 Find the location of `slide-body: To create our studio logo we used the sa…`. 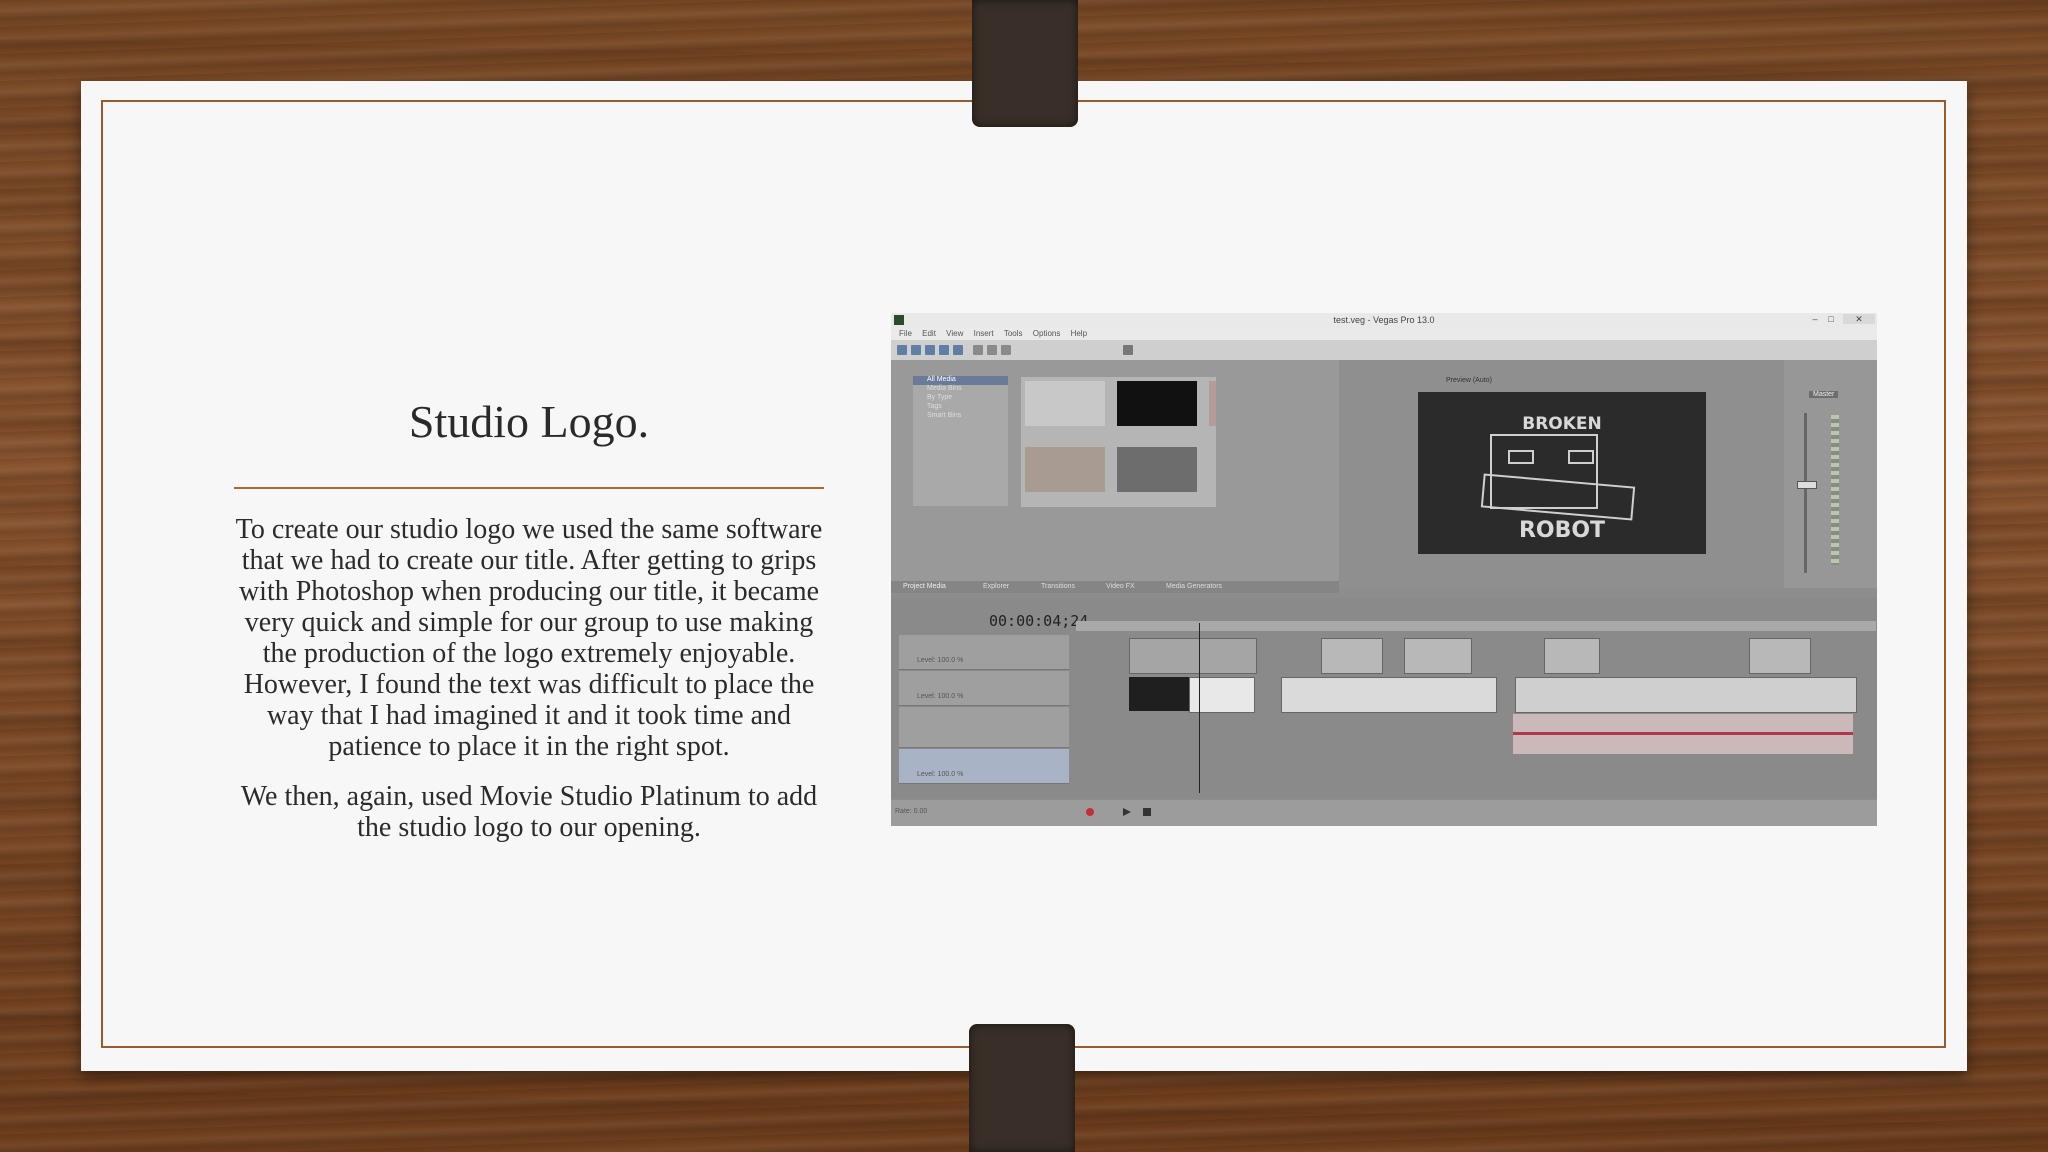

slide-body: To create our studio logo we used the sa… is located at coordinates (529, 688).